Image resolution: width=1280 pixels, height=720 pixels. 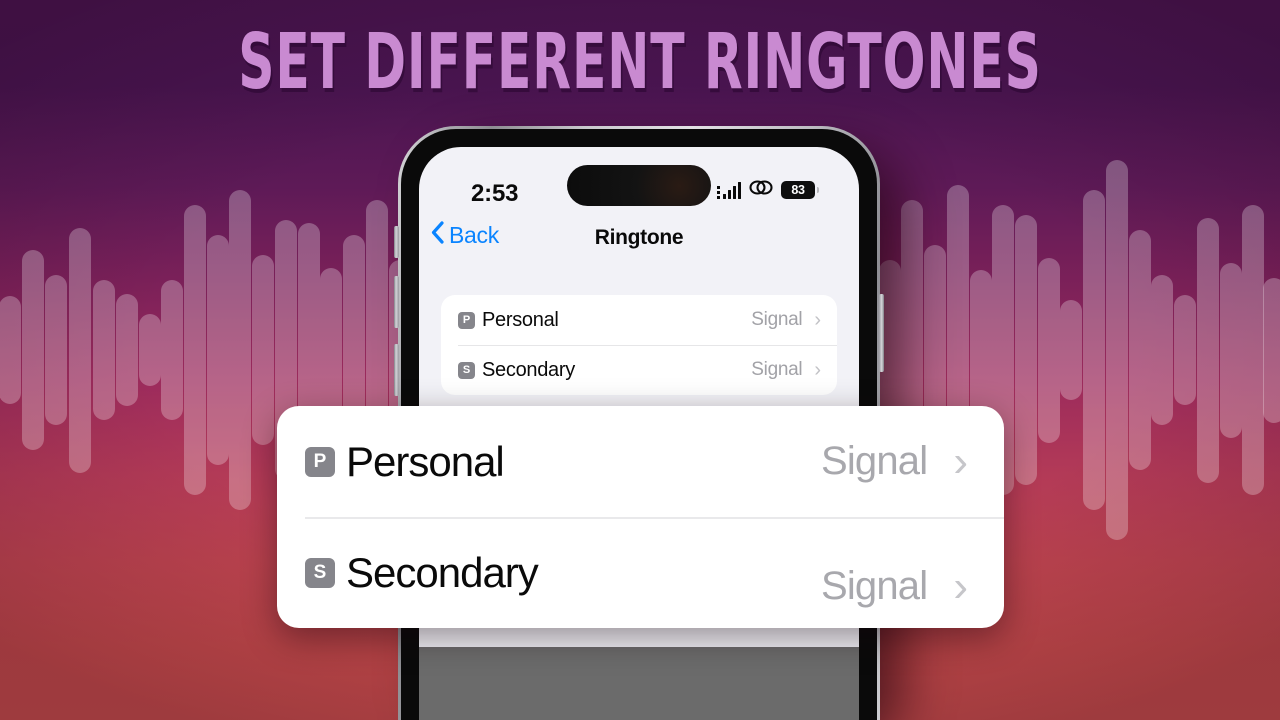 I want to click on battery-icon: 83, so click(x=800, y=190).